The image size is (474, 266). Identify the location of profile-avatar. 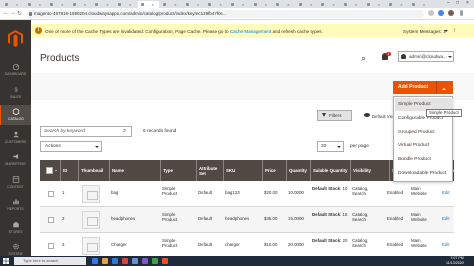
(451, 13).